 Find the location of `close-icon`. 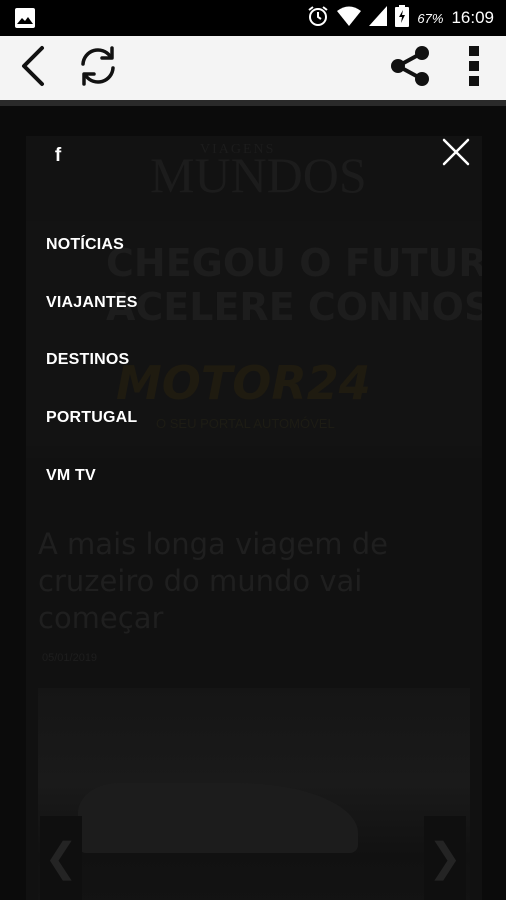

close-icon is located at coordinates (456, 156).